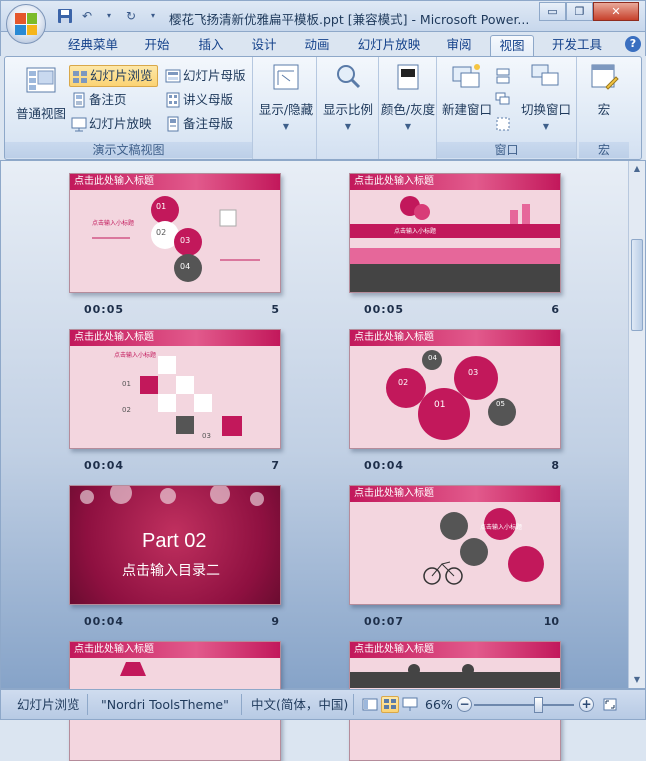 The image size is (646, 761). Describe the element at coordinates (610, 704) in the screenshot. I see `fit-to-window-button` at that location.